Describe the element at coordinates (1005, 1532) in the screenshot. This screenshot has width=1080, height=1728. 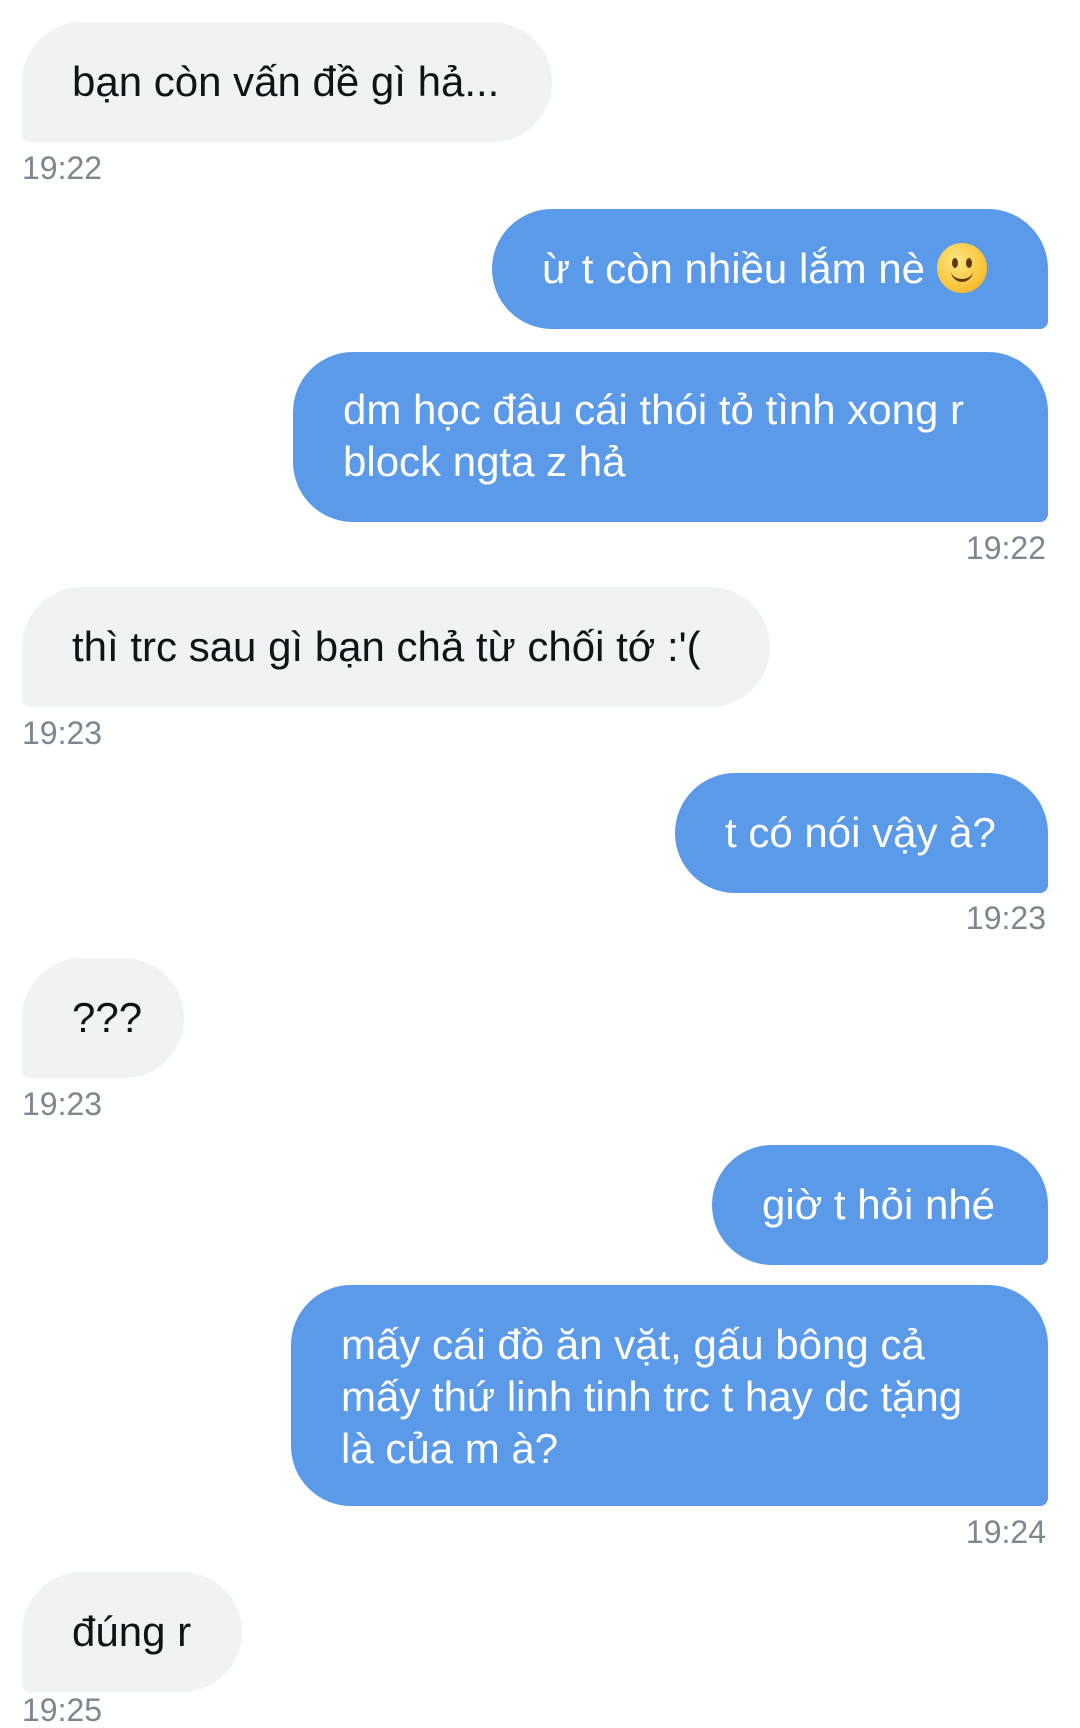
I see `message-timestamp: 19:24` at that location.